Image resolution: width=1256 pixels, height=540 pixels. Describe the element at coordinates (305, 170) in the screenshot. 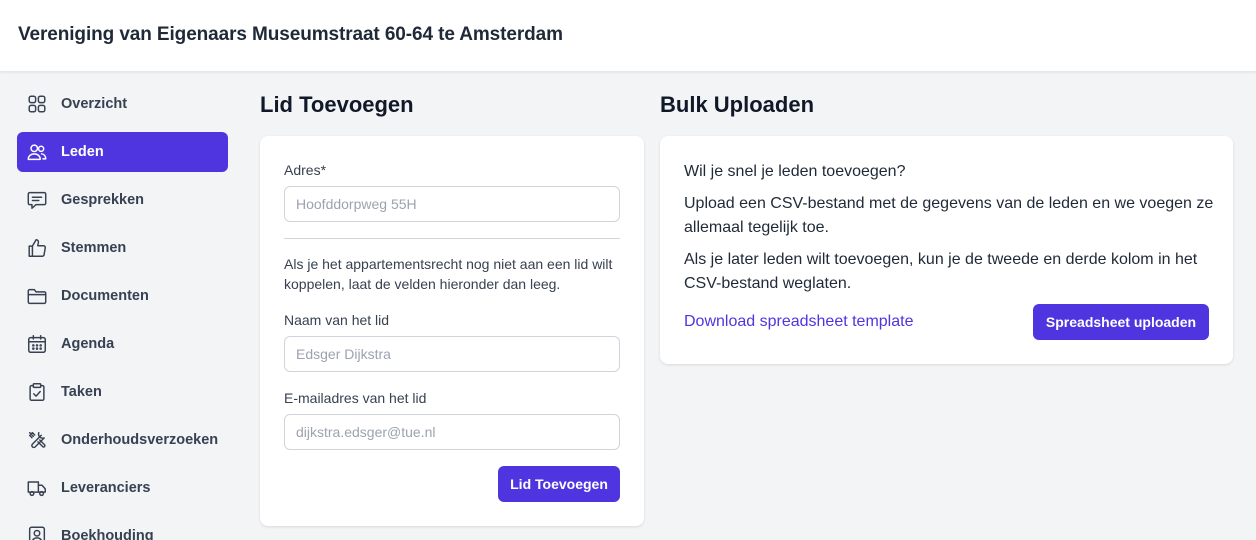

I see `address-label: Adres*` at that location.